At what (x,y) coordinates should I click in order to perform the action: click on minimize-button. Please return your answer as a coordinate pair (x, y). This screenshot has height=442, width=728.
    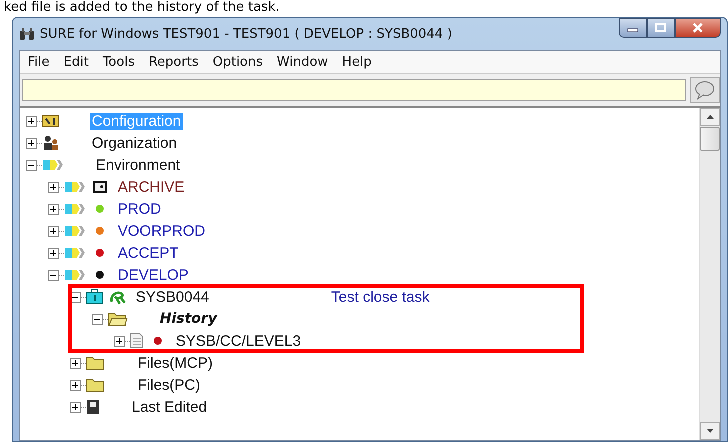
    Looking at the image, I should click on (633, 28).